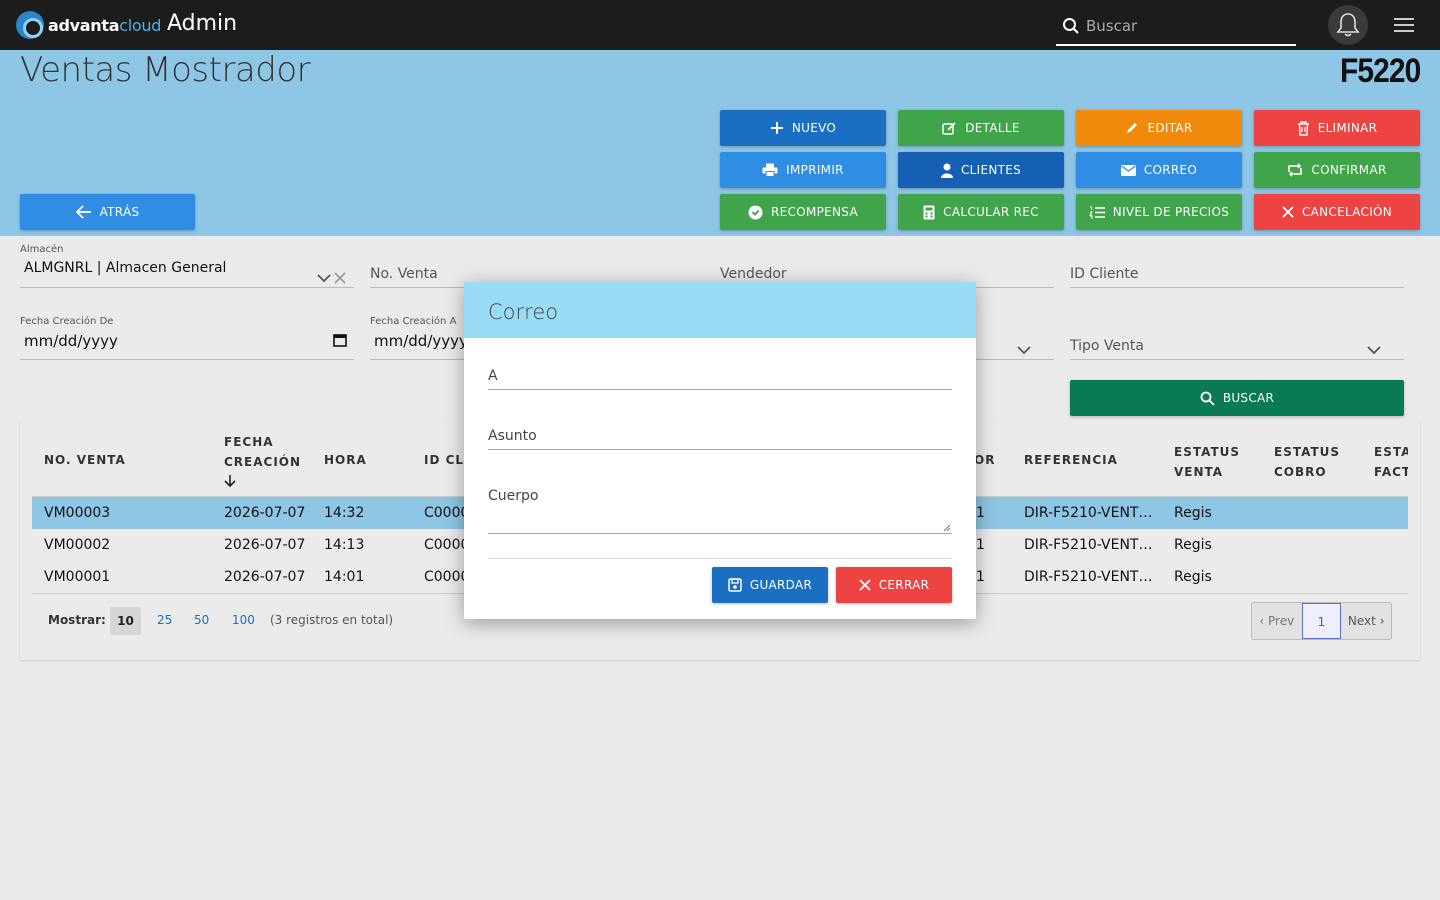  Describe the element at coordinates (981, 128) in the screenshot. I see `detail-button: DETALLE` at that location.